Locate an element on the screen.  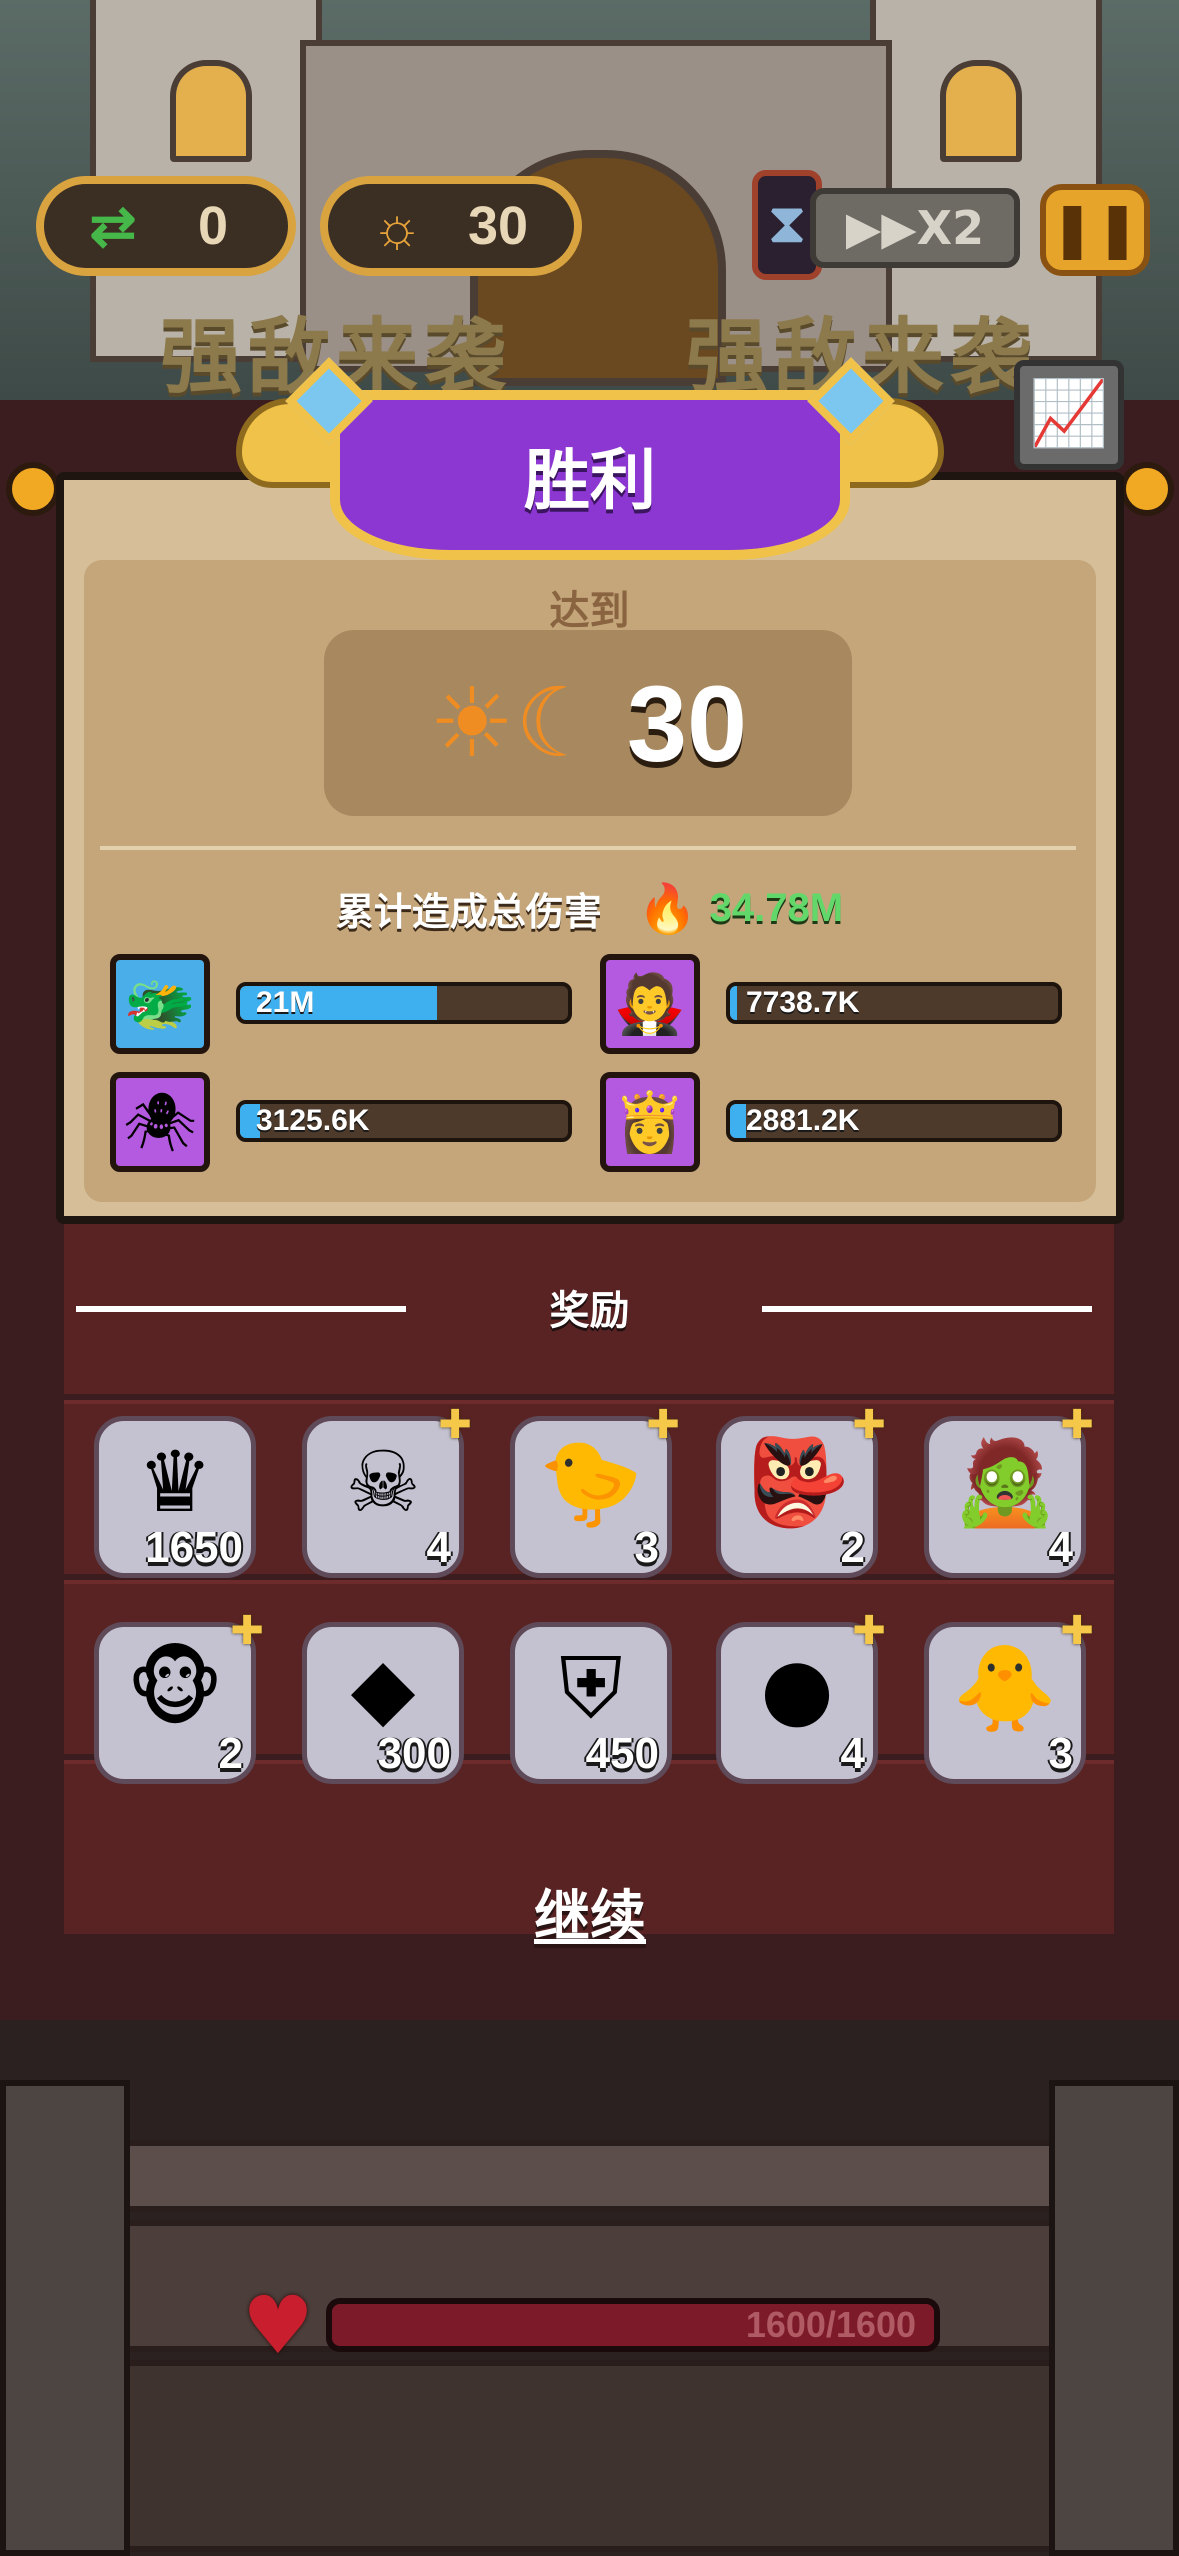
reward-card: 🐵 2 ✚ is located at coordinates (179, 1696).